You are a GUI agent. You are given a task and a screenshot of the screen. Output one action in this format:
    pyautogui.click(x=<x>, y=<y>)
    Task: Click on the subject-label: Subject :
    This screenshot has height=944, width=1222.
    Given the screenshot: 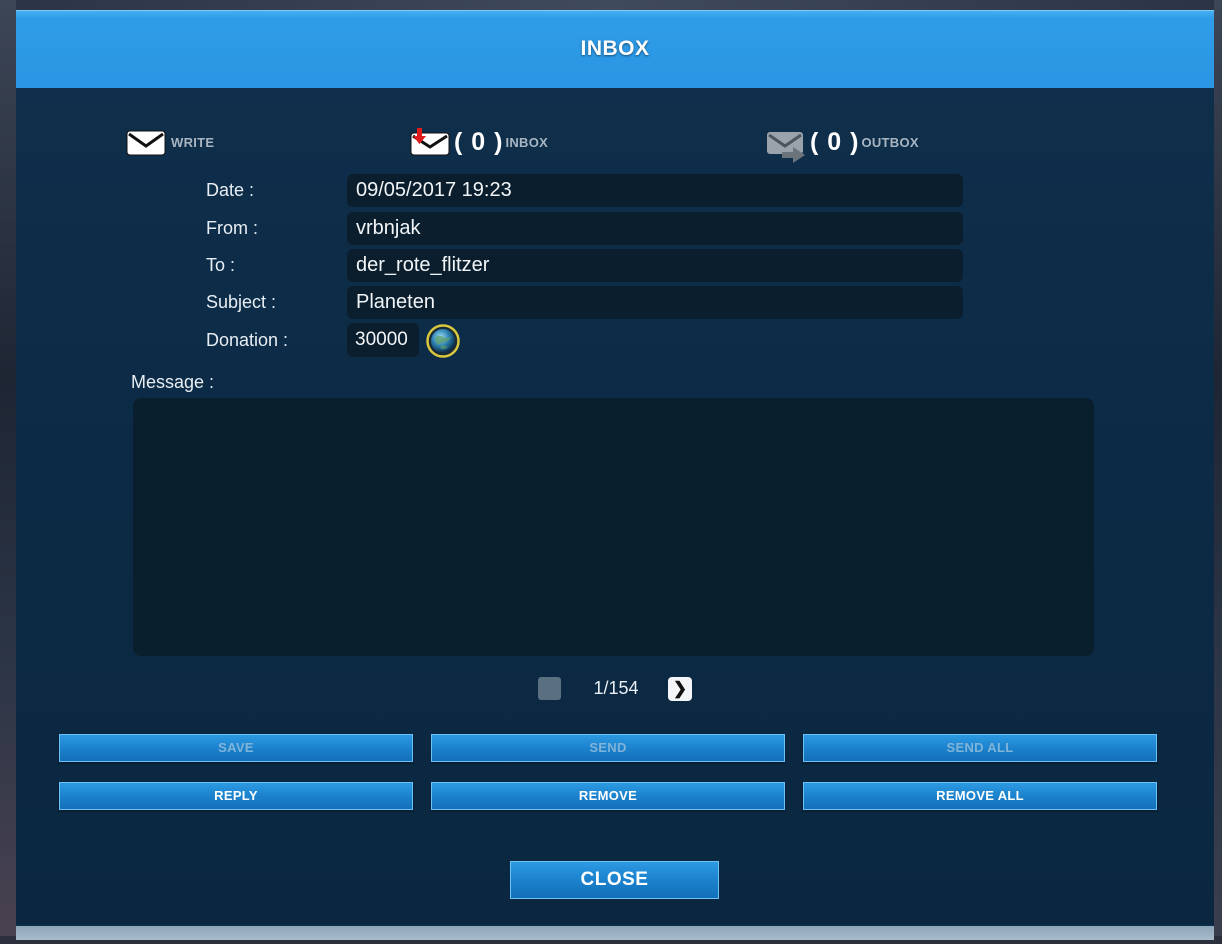 What is the action you would take?
    pyautogui.click(x=241, y=302)
    